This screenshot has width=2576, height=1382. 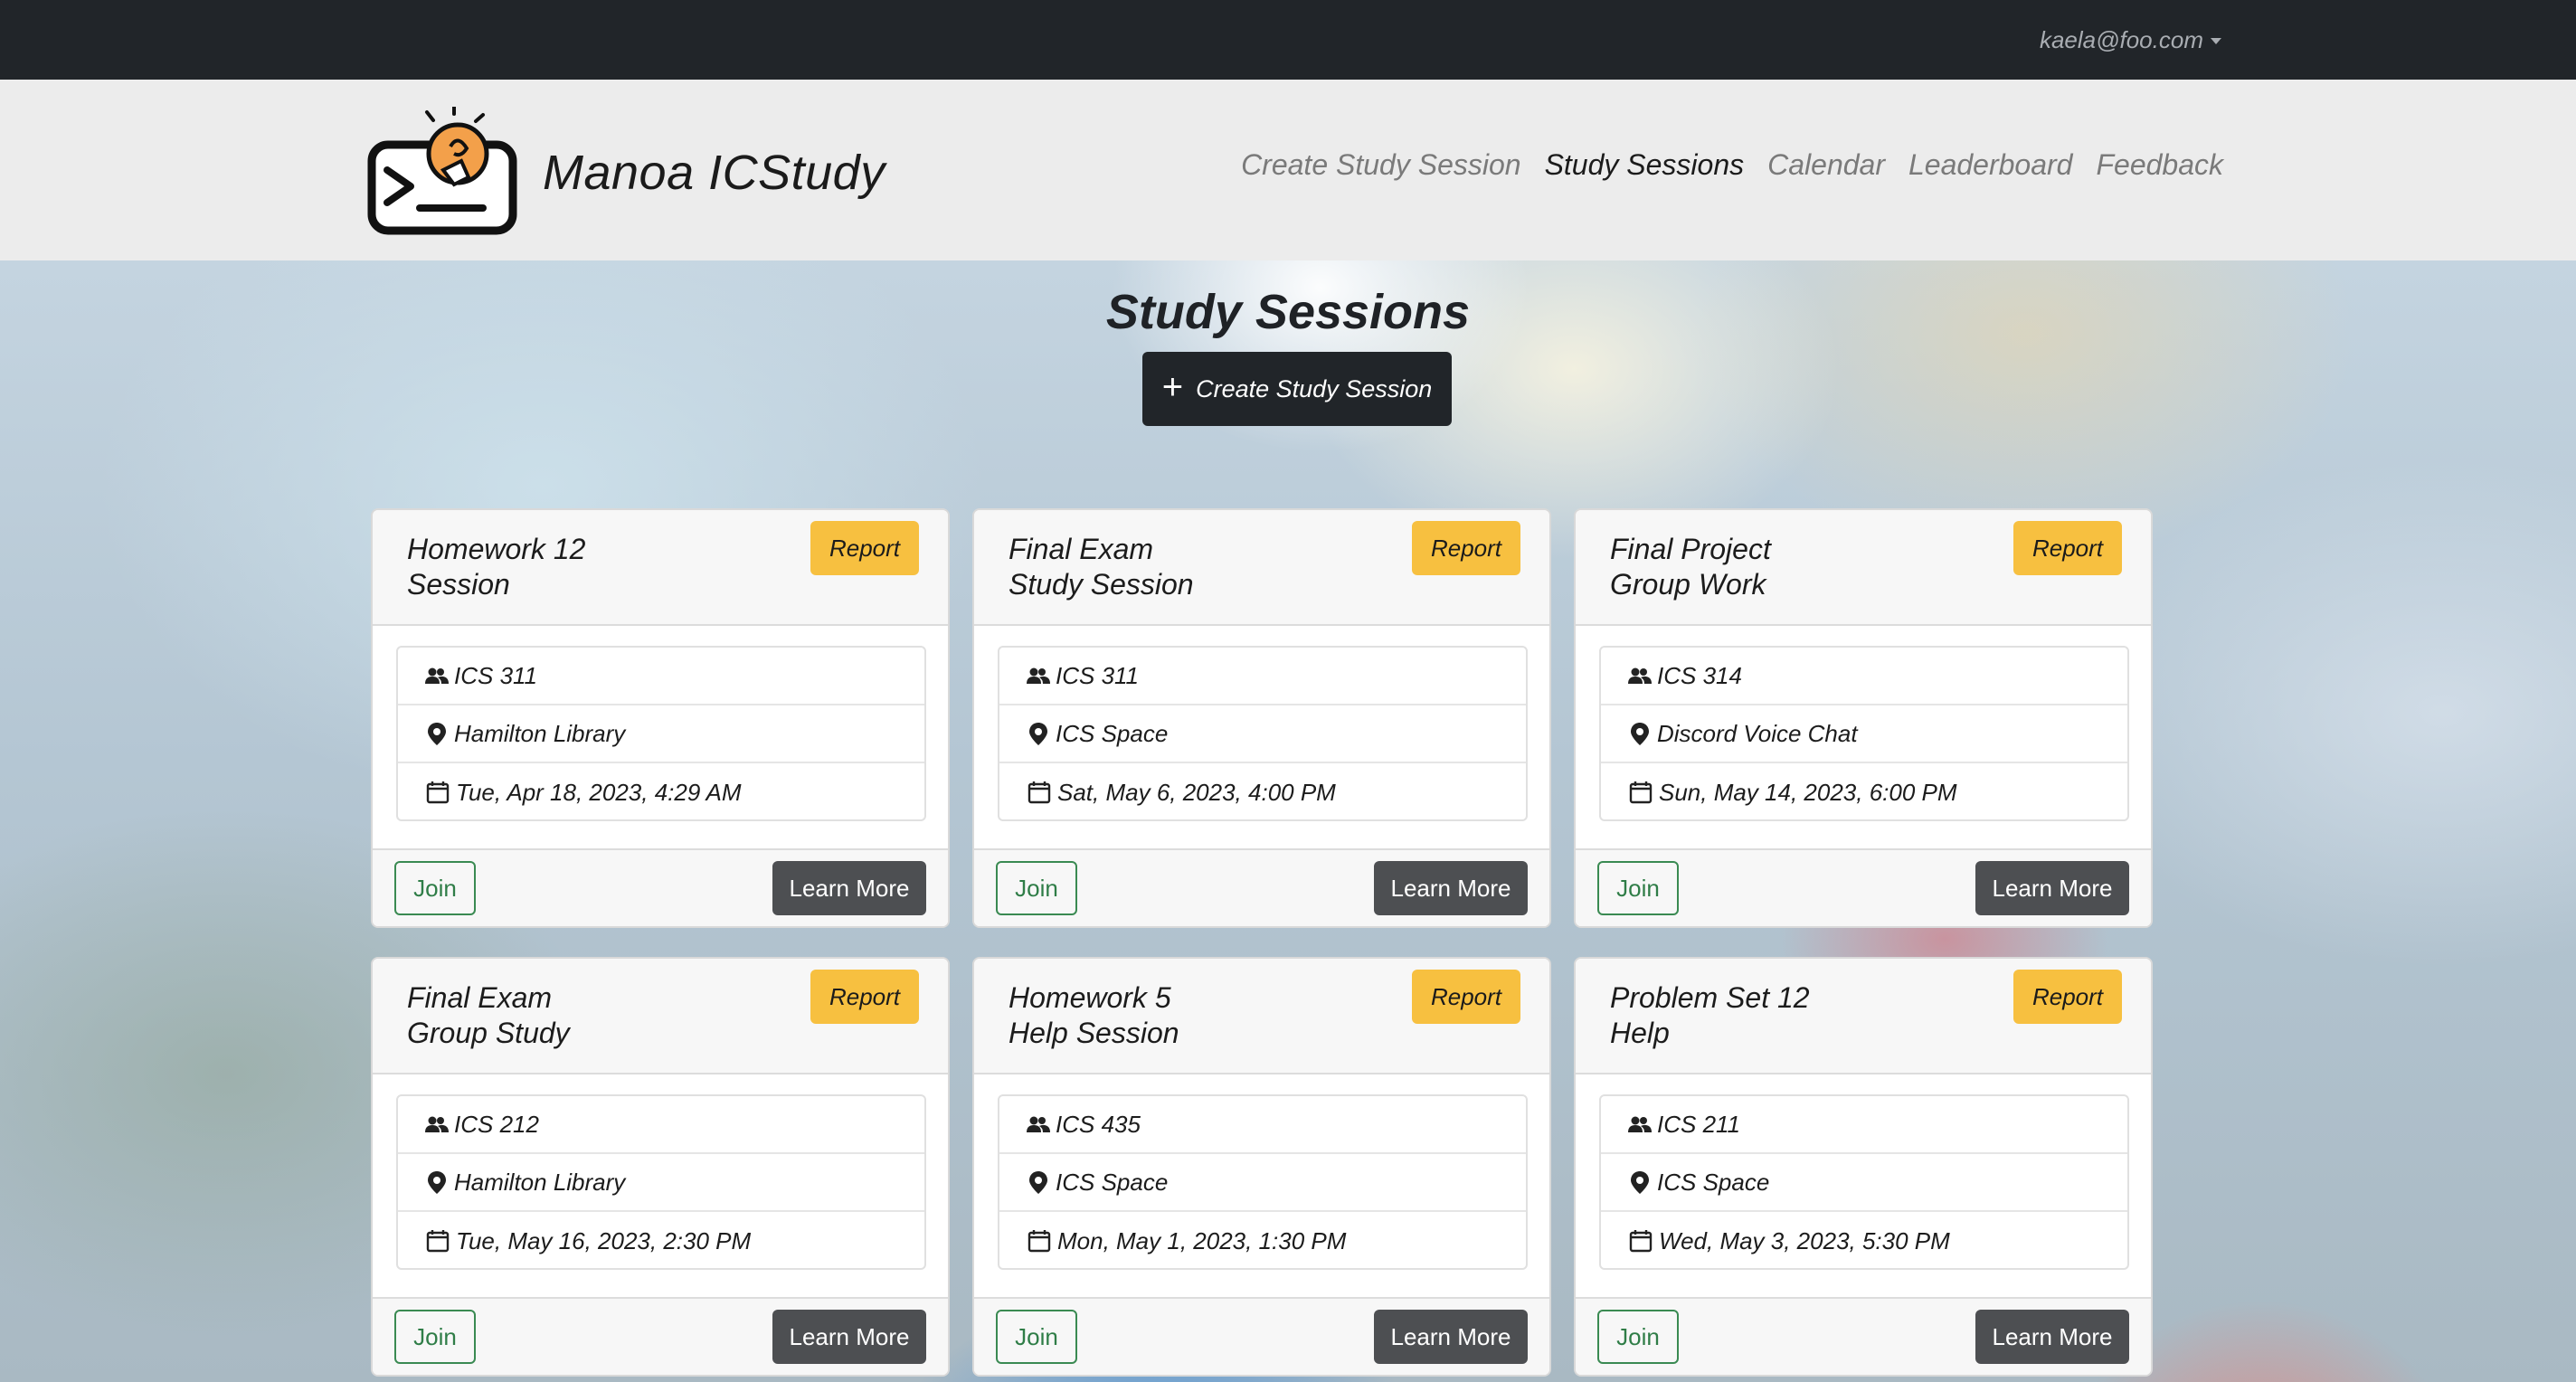 I want to click on nav-leaderboard: Leaderboard, so click(x=1990, y=165).